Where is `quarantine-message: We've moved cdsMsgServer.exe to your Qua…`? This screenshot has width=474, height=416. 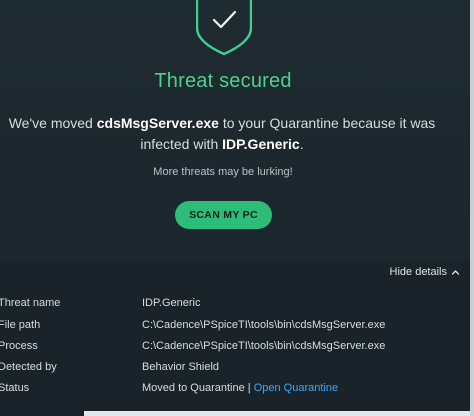
quarantine-message: We've moved cdsMsgServer.exe to your Qua… is located at coordinates (224, 134).